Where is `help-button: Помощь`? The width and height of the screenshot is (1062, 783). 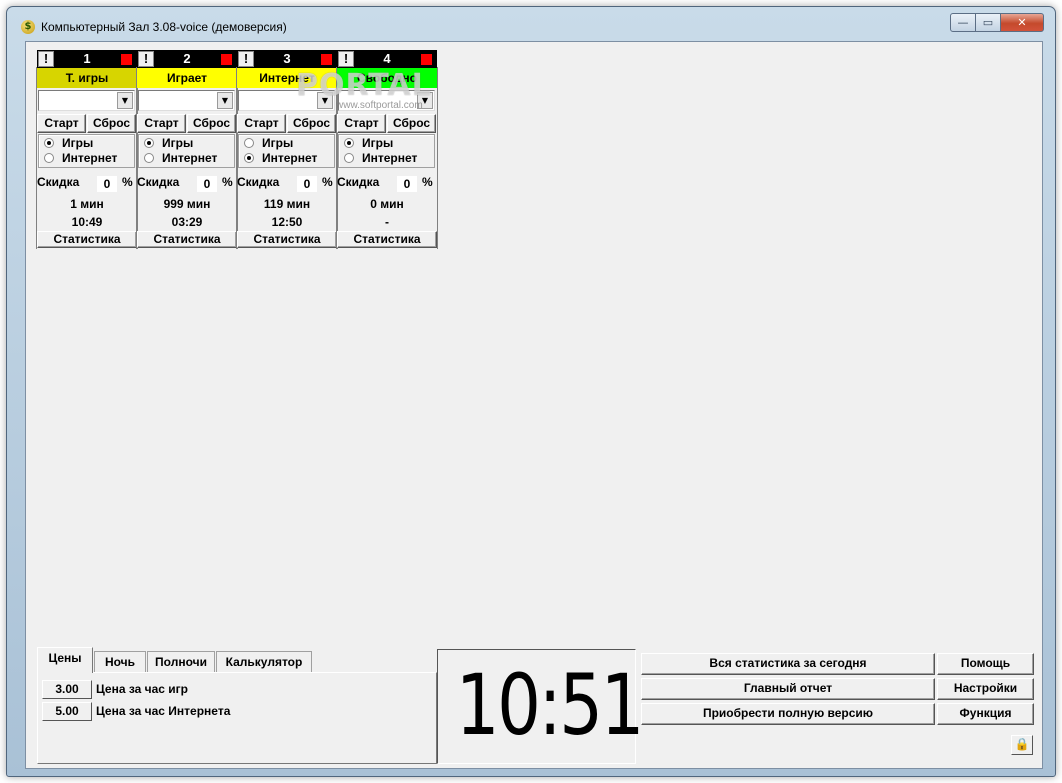 help-button: Помощь is located at coordinates (985, 664).